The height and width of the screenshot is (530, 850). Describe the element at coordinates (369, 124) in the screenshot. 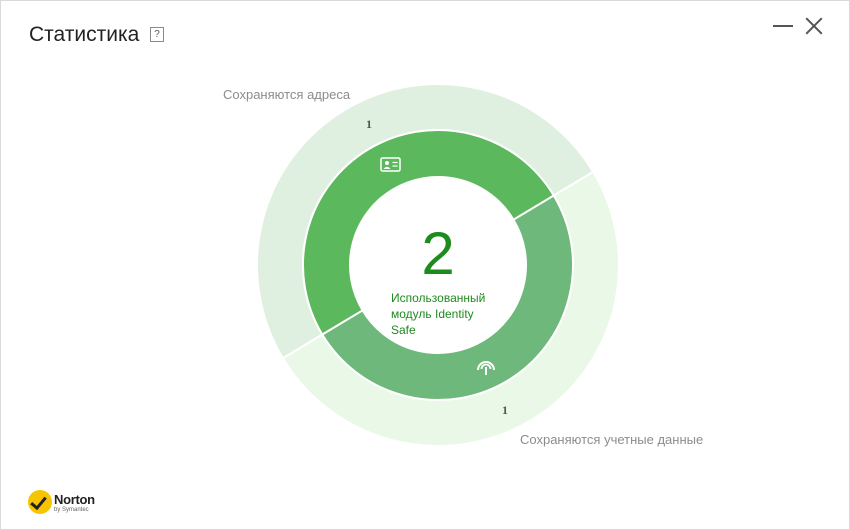

I see `segment-count-addresses: 1` at that location.